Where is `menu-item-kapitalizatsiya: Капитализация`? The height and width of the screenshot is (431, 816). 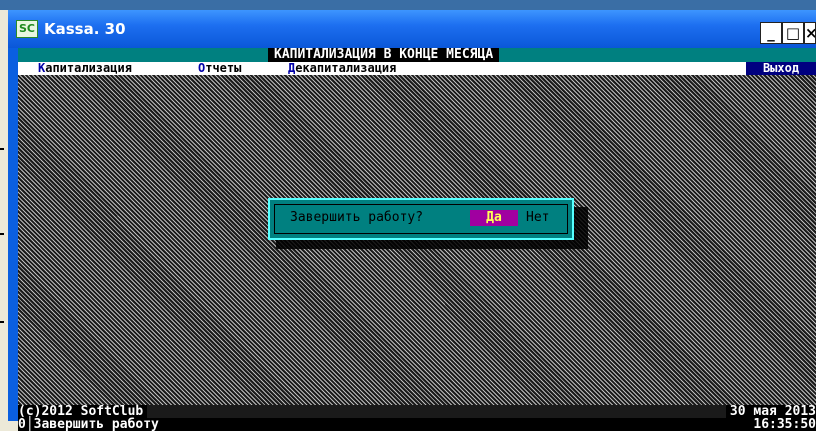
menu-item-kapitalizatsiya: Капитализация is located at coordinates (85, 68).